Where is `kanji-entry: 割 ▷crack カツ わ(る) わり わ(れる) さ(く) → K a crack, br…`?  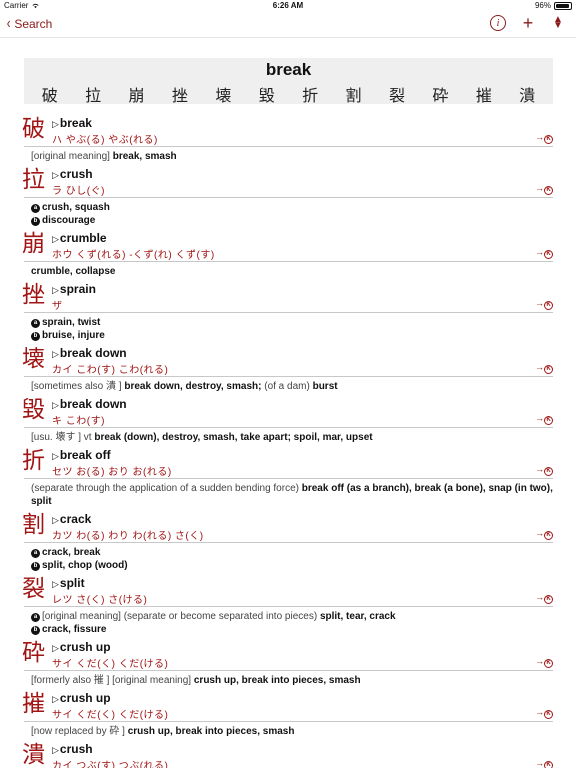
kanji-entry: 割 ▷crack カツ わ(る) わり わ(れる) さ(く) → K a crack, br… is located at coordinates (287, 542).